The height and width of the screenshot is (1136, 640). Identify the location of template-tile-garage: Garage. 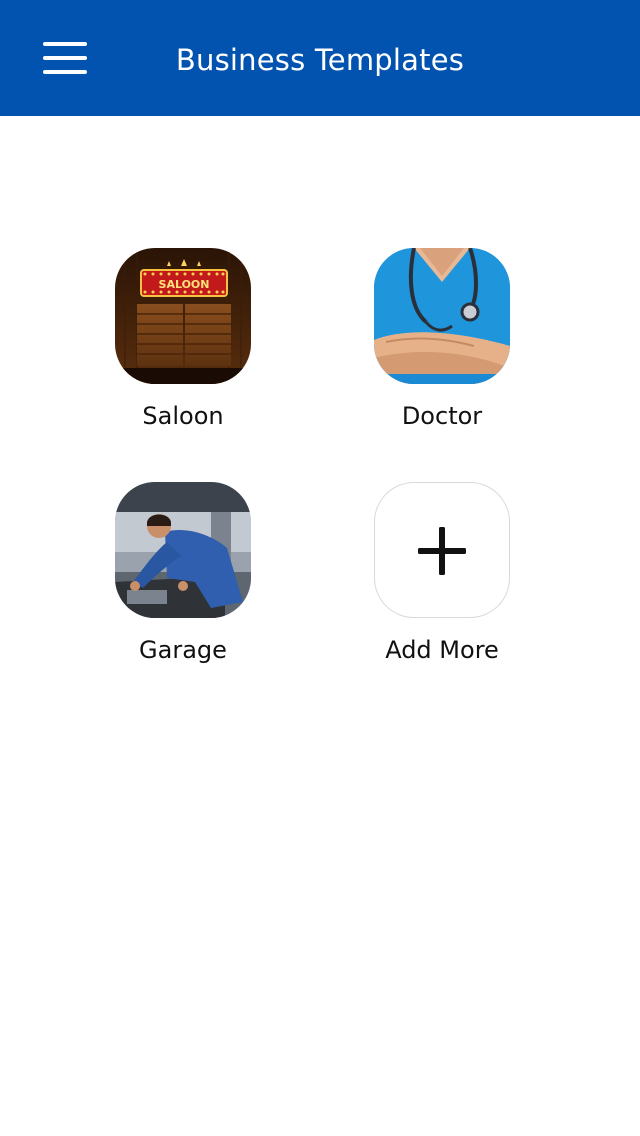
(183, 577).